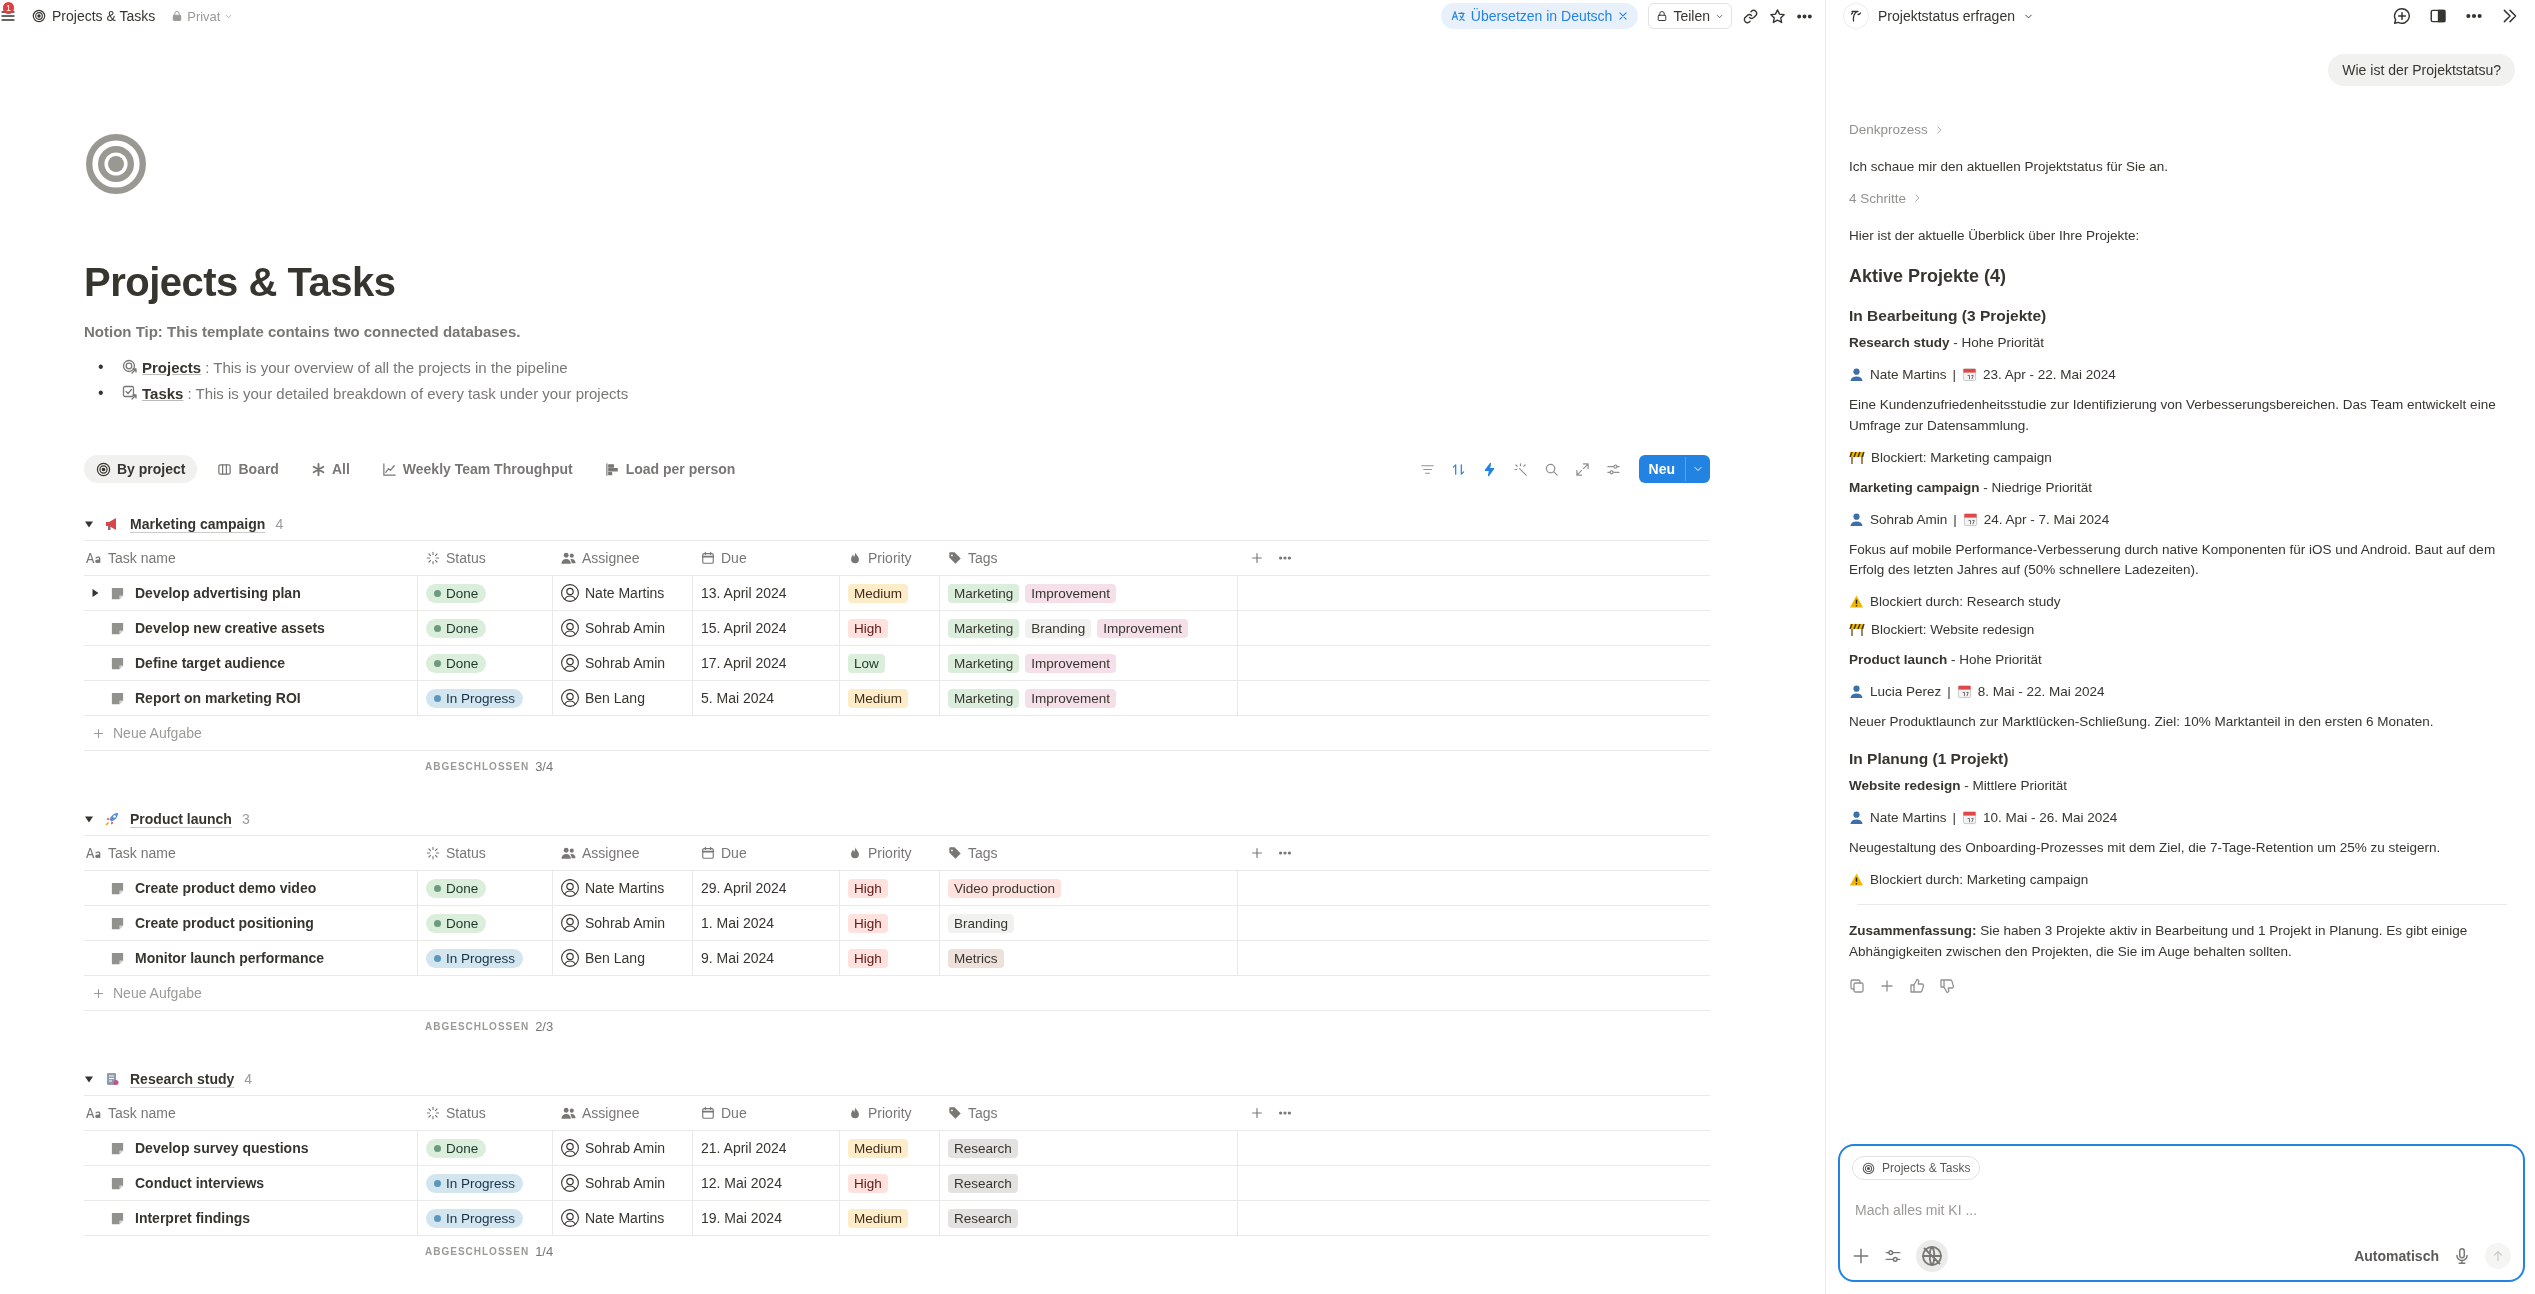 This screenshot has height=1294, width=2535. I want to click on task-cell: Develop new creative assets, so click(251, 628).